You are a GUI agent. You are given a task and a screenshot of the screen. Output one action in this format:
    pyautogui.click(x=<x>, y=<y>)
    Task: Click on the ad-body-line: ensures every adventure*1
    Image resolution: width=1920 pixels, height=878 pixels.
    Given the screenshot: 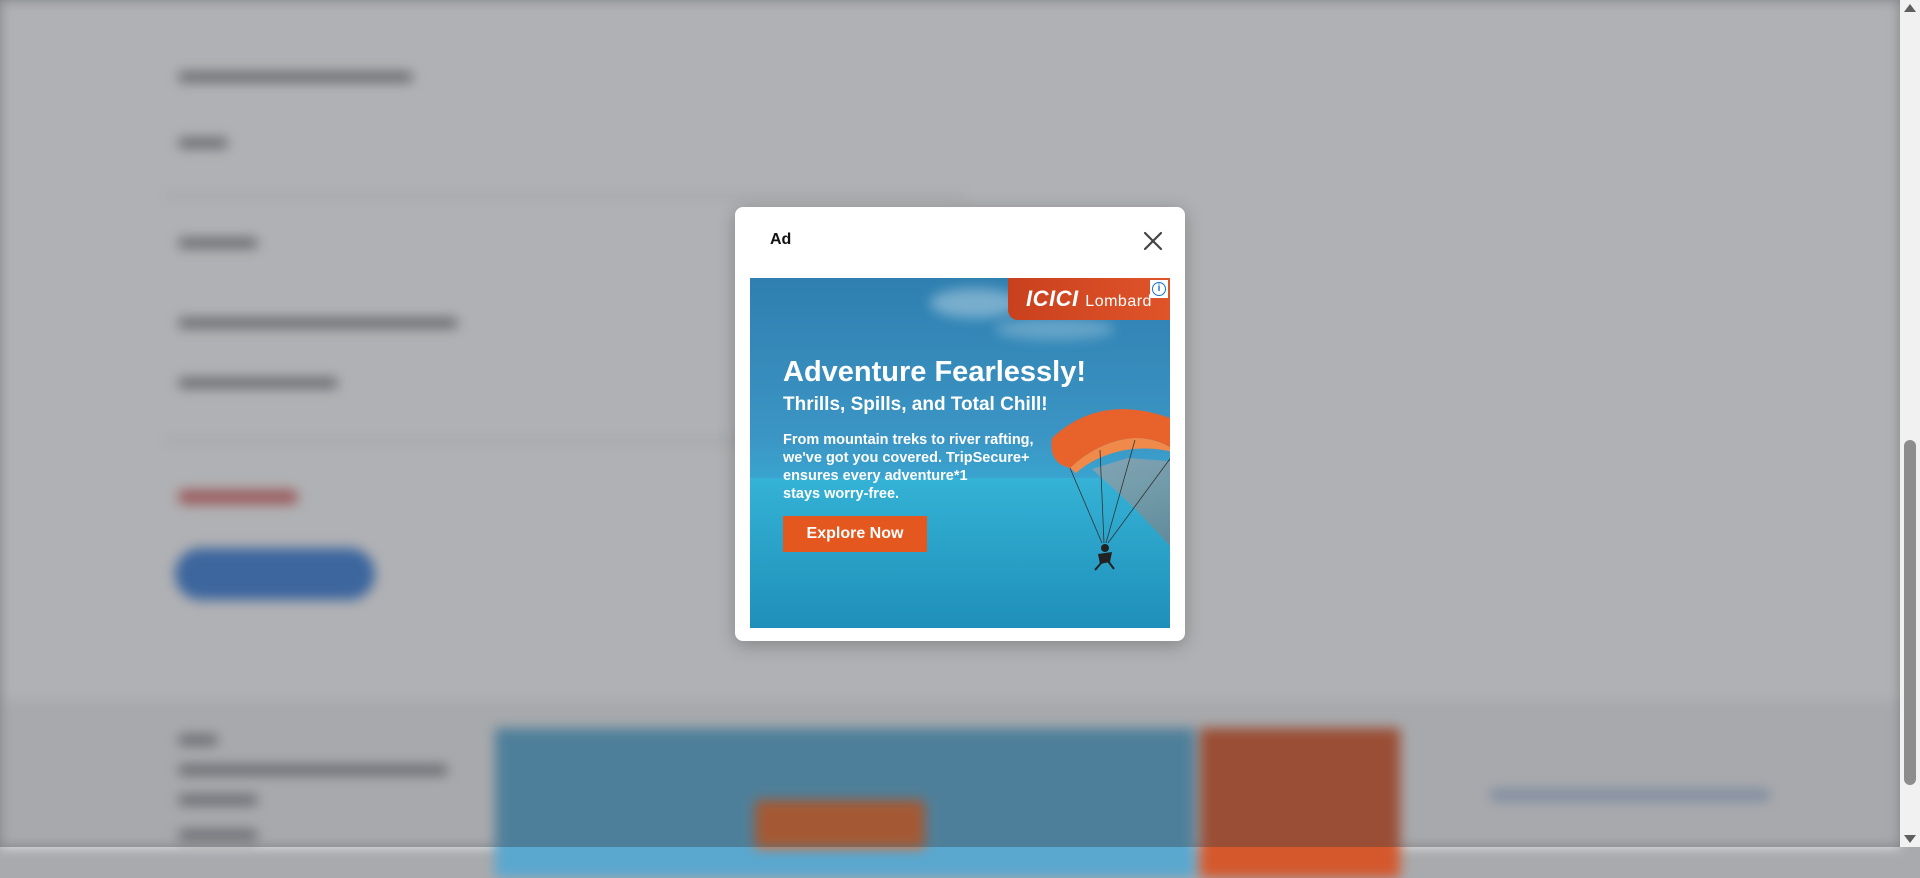 What is the action you would take?
    pyautogui.click(x=875, y=476)
    